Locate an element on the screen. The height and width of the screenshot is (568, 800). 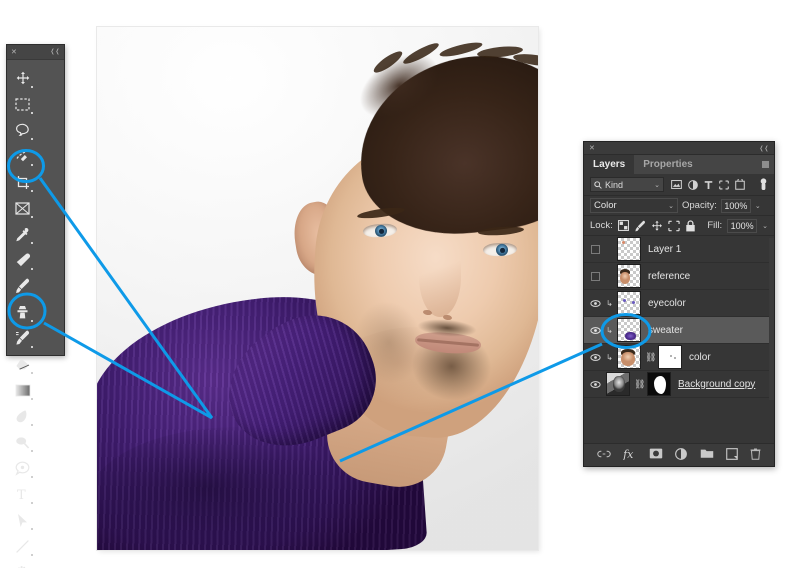
tab-properties-label: Properties is located at coordinates (668, 164).